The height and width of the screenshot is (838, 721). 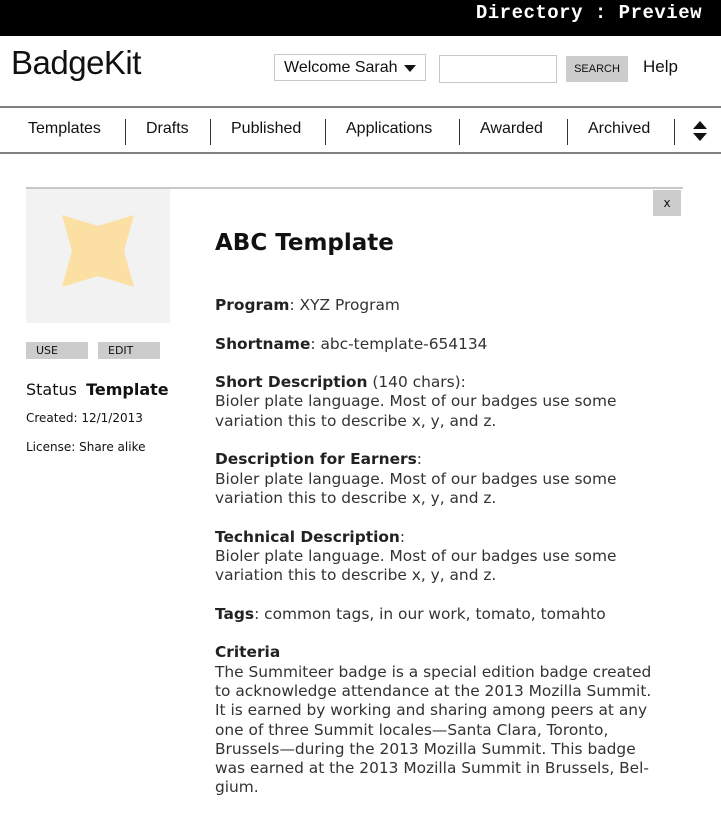 What do you see at coordinates (64, 129) in the screenshot?
I see `tab-templates: Templates` at bounding box center [64, 129].